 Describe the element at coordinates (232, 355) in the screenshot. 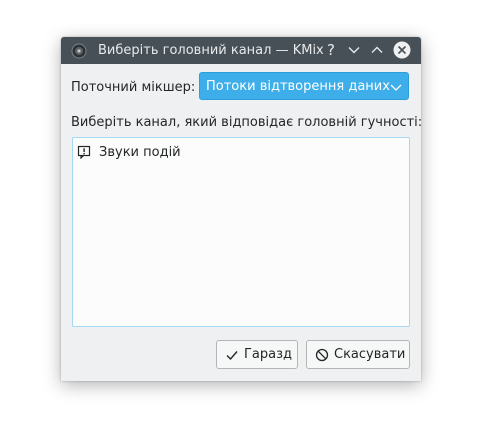

I see `checkmark-icon` at that location.